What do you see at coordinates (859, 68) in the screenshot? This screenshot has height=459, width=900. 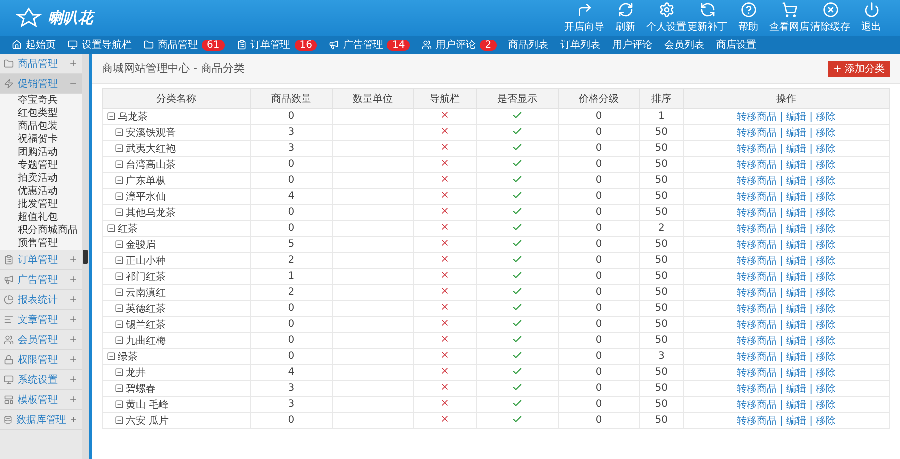 I see `add-category-button: + 添加分类` at bounding box center [859, 68].